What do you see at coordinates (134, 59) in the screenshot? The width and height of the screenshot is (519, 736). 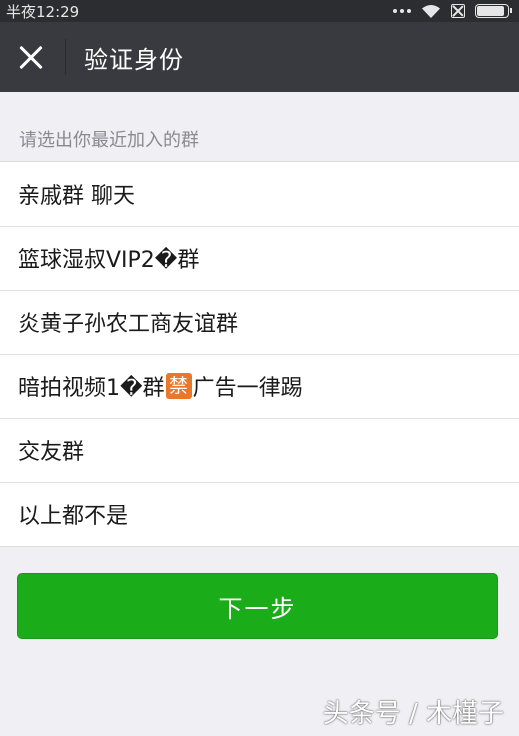 I see `page-title: 验证身份` at bounding box center [134, 59].